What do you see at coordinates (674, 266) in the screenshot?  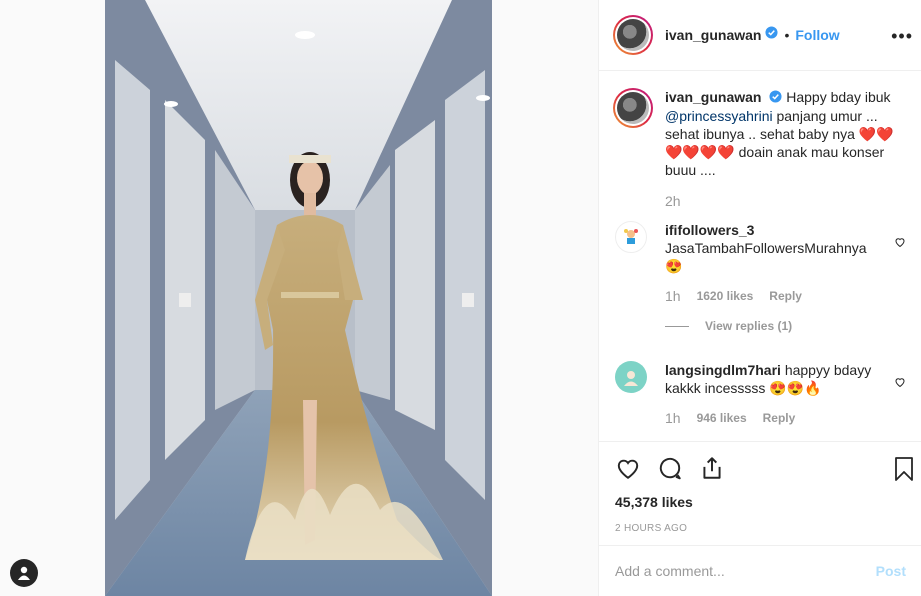 I see `comment-emoji: 😍` at bounding box center [674, 266].